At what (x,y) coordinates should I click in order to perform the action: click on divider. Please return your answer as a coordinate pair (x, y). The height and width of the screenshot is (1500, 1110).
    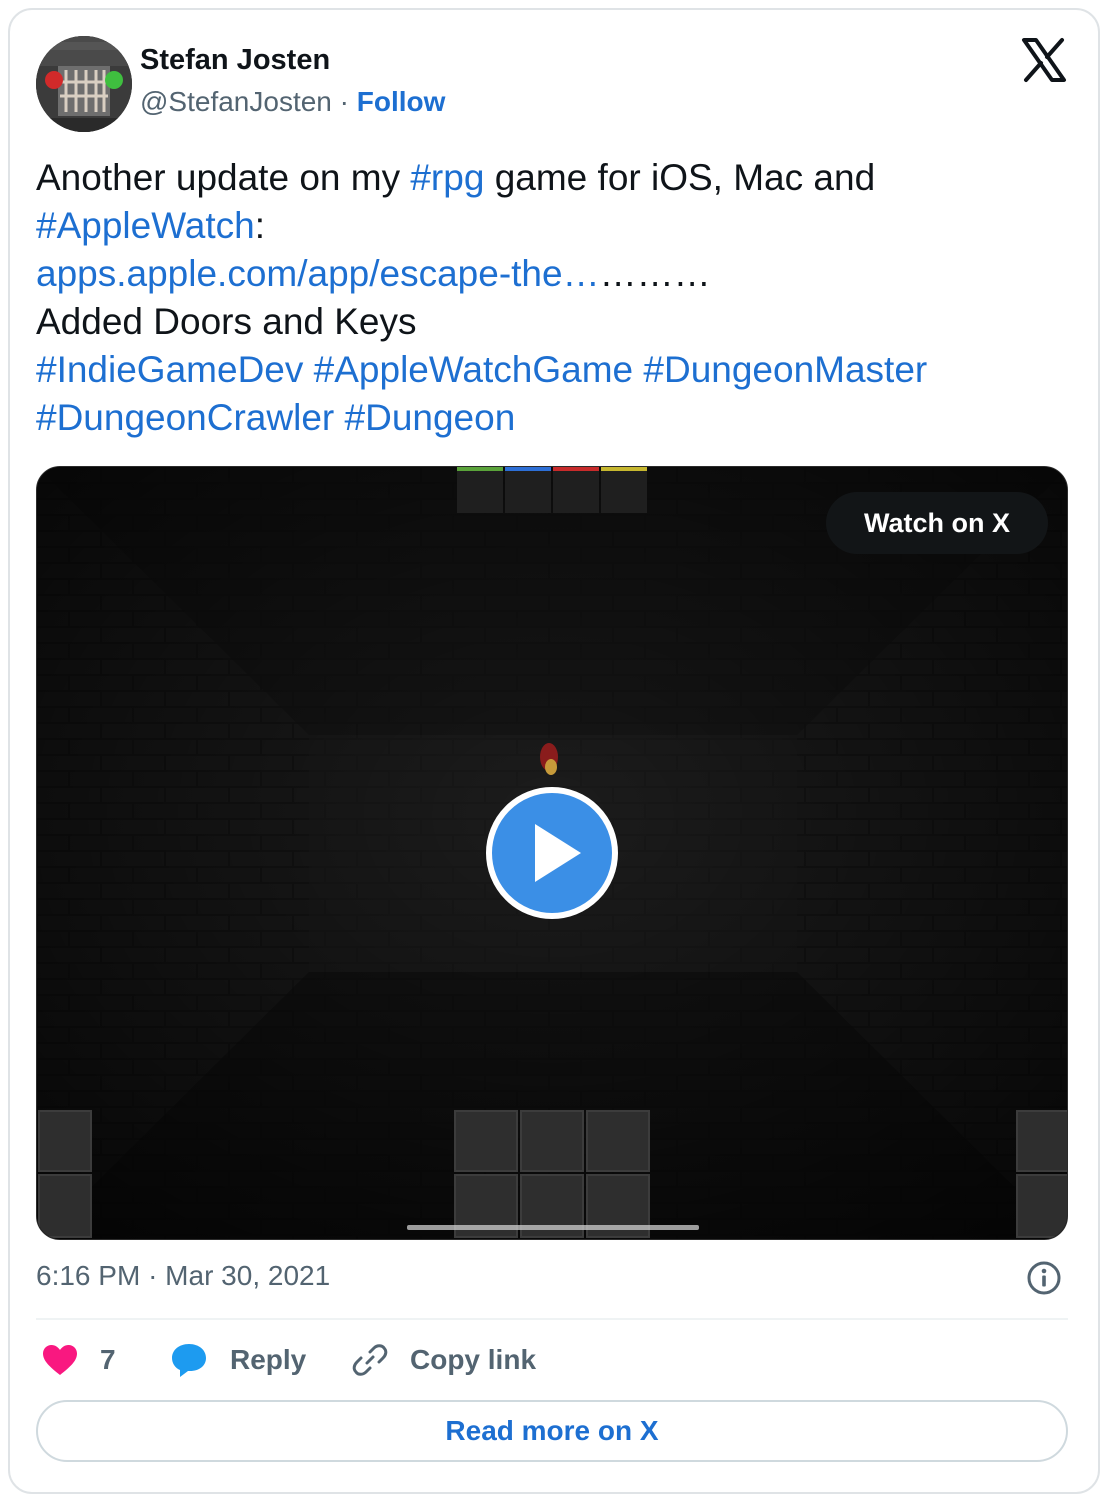
    Looking at the image, I should click on (552, 1319).